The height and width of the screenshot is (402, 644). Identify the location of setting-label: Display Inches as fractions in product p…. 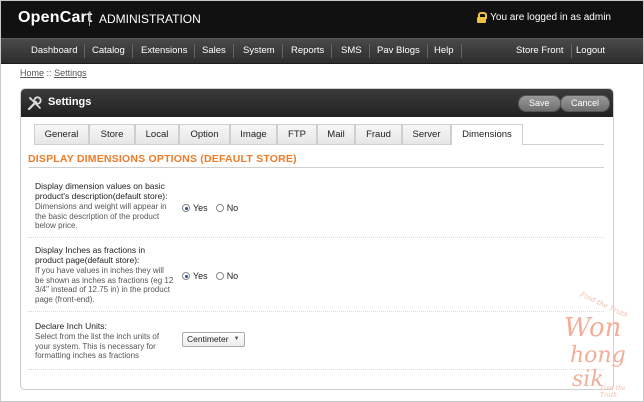
(105, 274).